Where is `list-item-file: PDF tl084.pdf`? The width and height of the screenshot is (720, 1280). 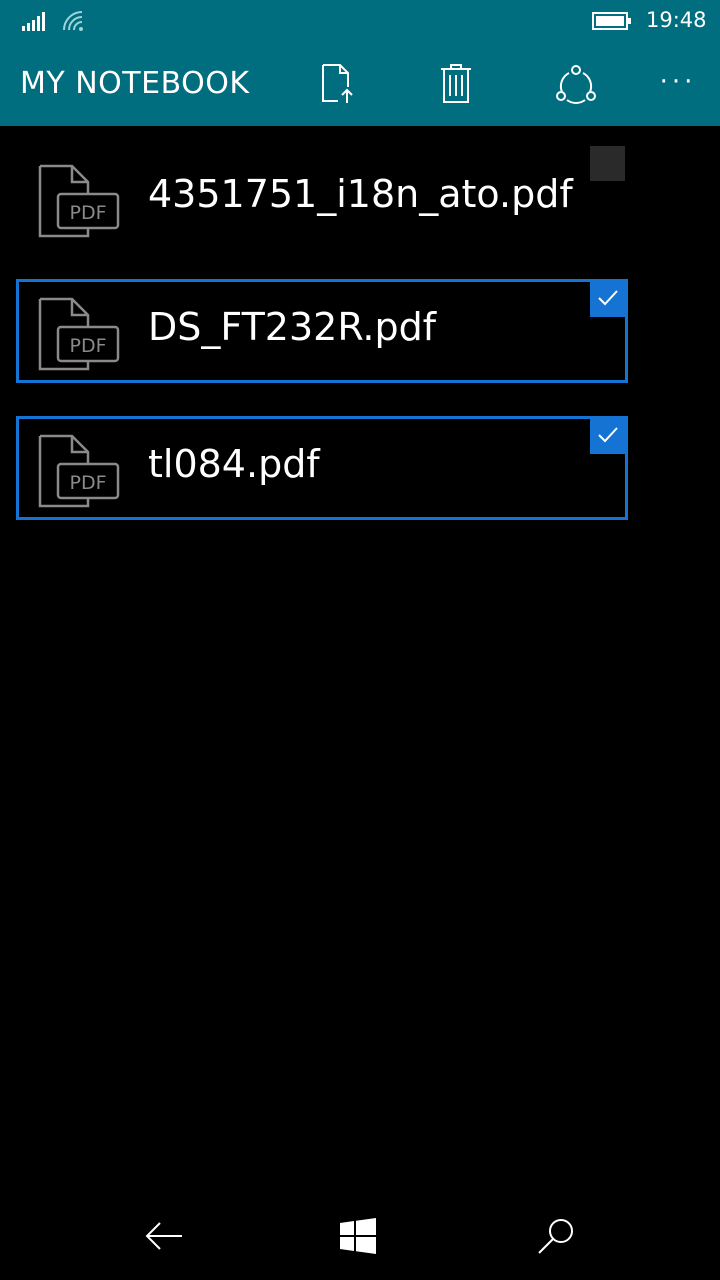
list-item-file: PDF tl084.pdf is located at coordinates (322, 468).